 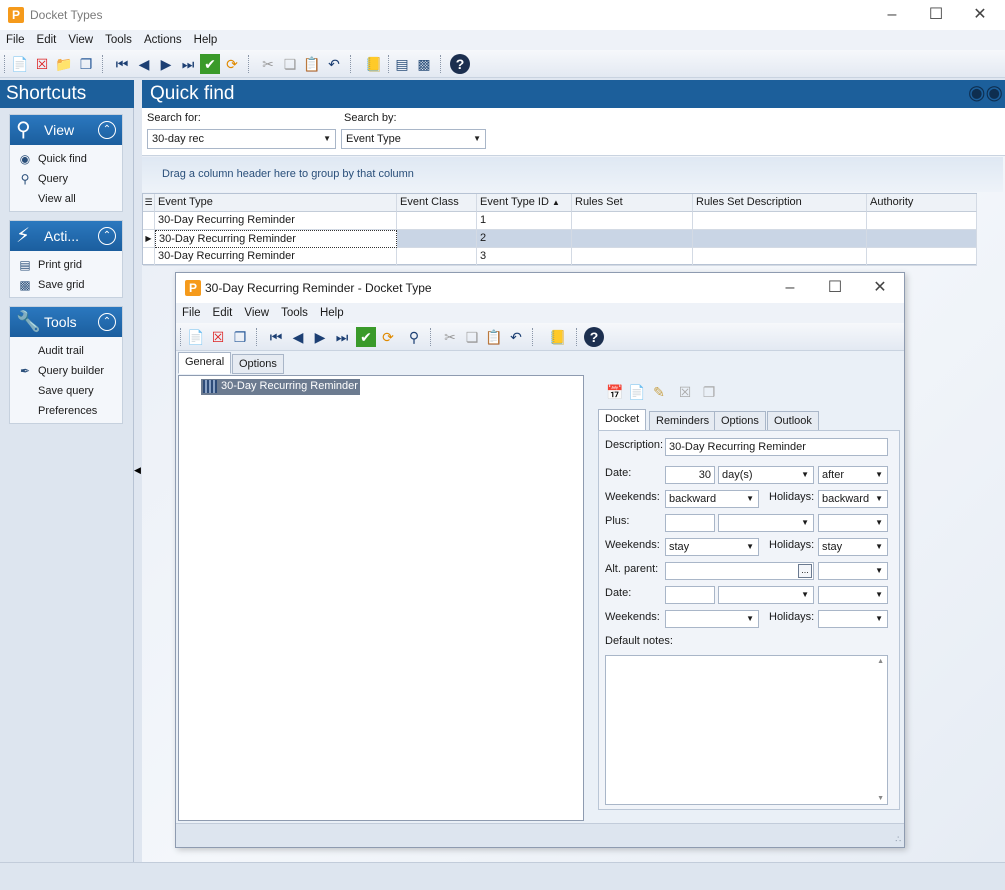 I want to click on col-header-event-type-id: Event Type ID ▲, so click(x=524, y=203).